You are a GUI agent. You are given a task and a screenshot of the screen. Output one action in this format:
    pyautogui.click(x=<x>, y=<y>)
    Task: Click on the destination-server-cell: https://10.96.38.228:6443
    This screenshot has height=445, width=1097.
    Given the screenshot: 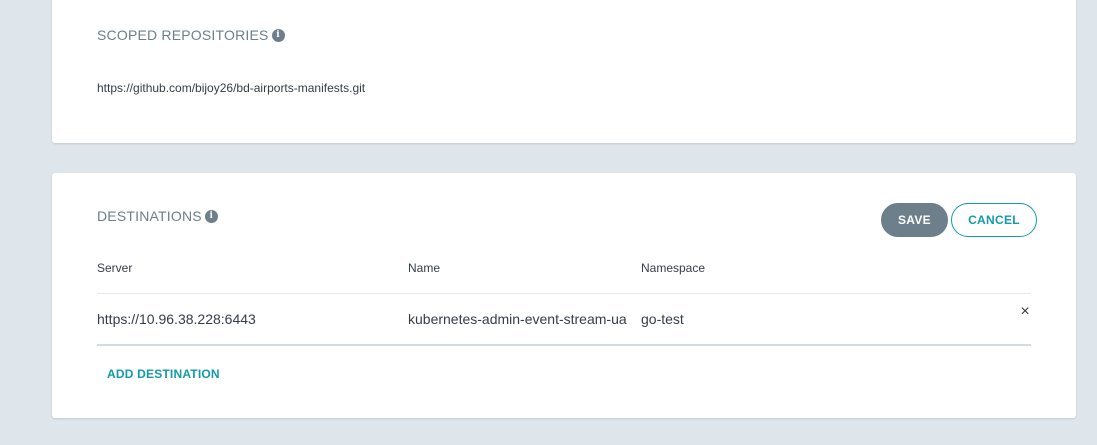 What is the action you would take?
    pyautogui.click(x=176, y=319)
    